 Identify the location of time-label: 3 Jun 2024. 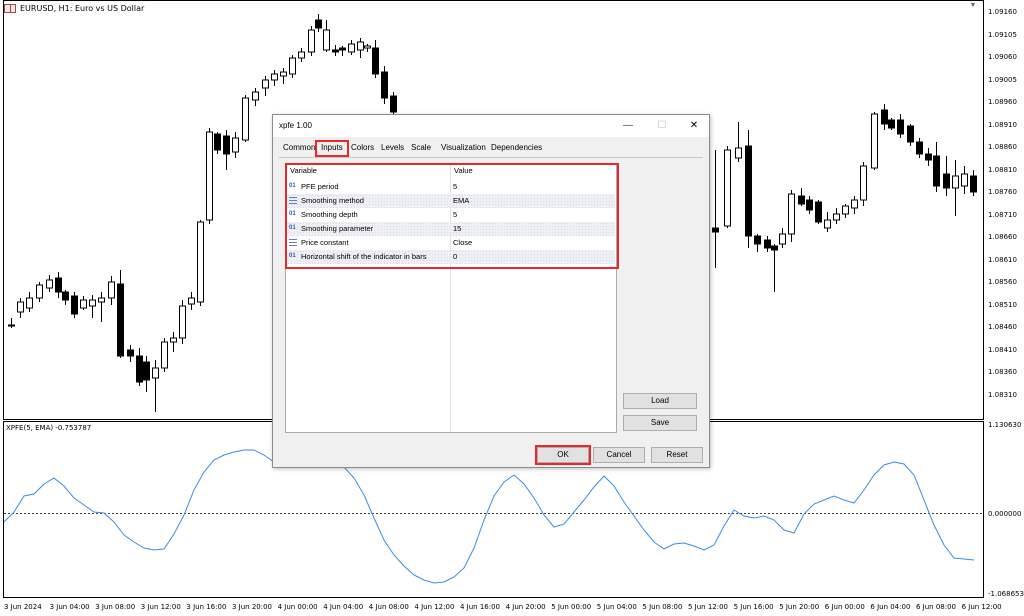
(23, 607).